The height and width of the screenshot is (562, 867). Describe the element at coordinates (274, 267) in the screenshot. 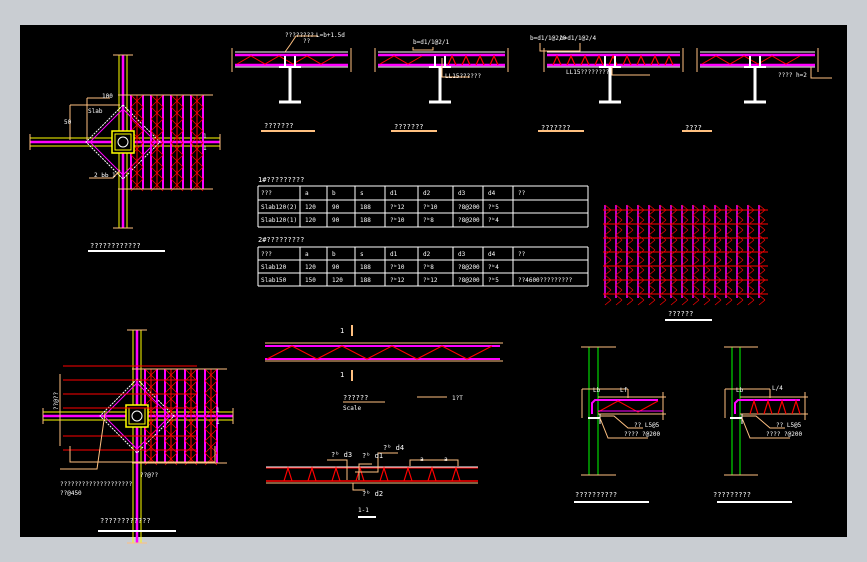

I see `table-cell: Slab120` at that location.